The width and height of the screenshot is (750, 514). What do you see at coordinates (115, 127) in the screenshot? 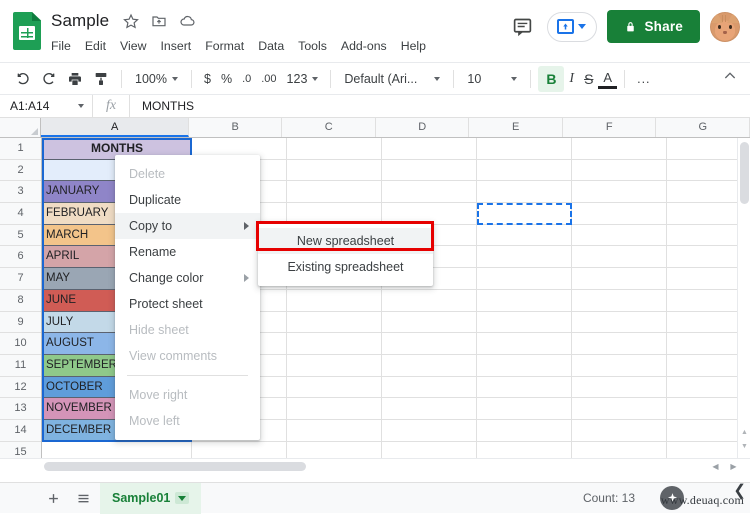
I see `column-header-a: A` at bounding box center [115, 127].